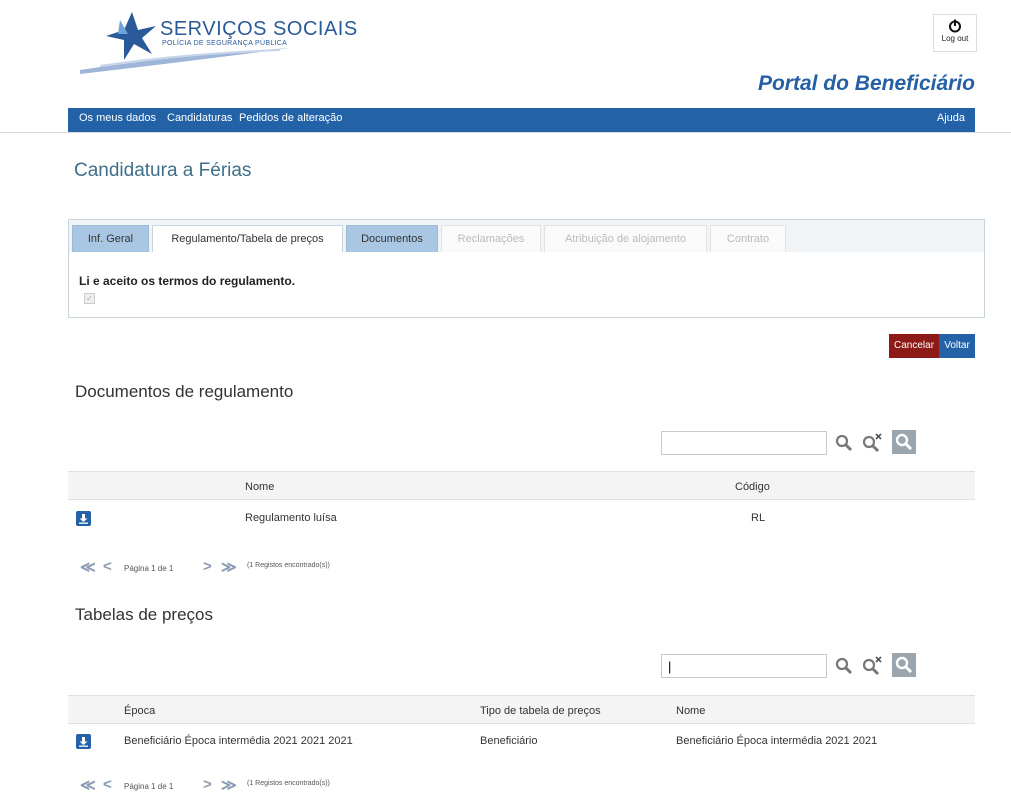  Describe the element at coordinates (149, 568) in the screenshot. I see `docs-pager-label: Página 1 de 1` at that location.